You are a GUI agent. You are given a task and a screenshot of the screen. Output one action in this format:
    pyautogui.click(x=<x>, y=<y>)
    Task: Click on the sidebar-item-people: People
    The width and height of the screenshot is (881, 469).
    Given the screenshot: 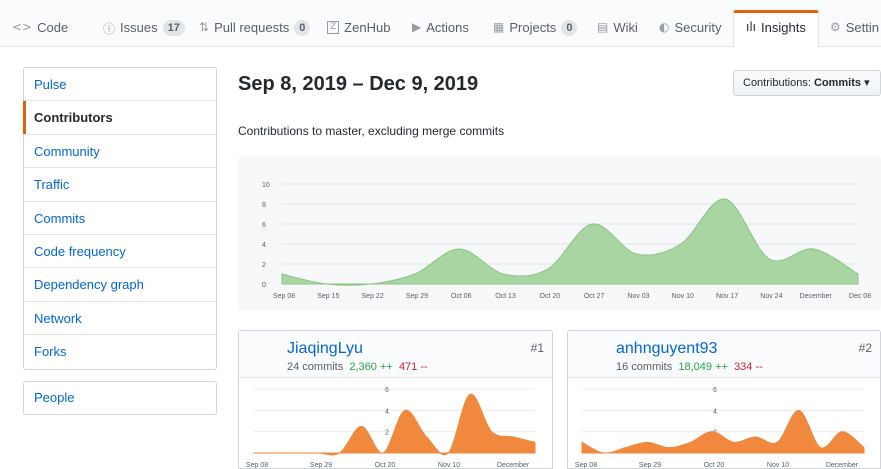 What is the action you would take?
    pyautogui.click(x=120, y=398)
    